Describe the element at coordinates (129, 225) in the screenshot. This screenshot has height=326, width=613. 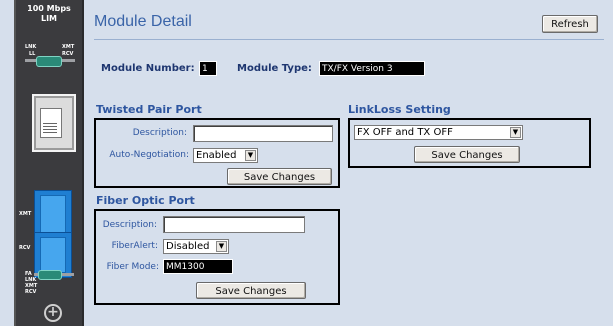
I see `fiber-description-label: Description:` at that location.